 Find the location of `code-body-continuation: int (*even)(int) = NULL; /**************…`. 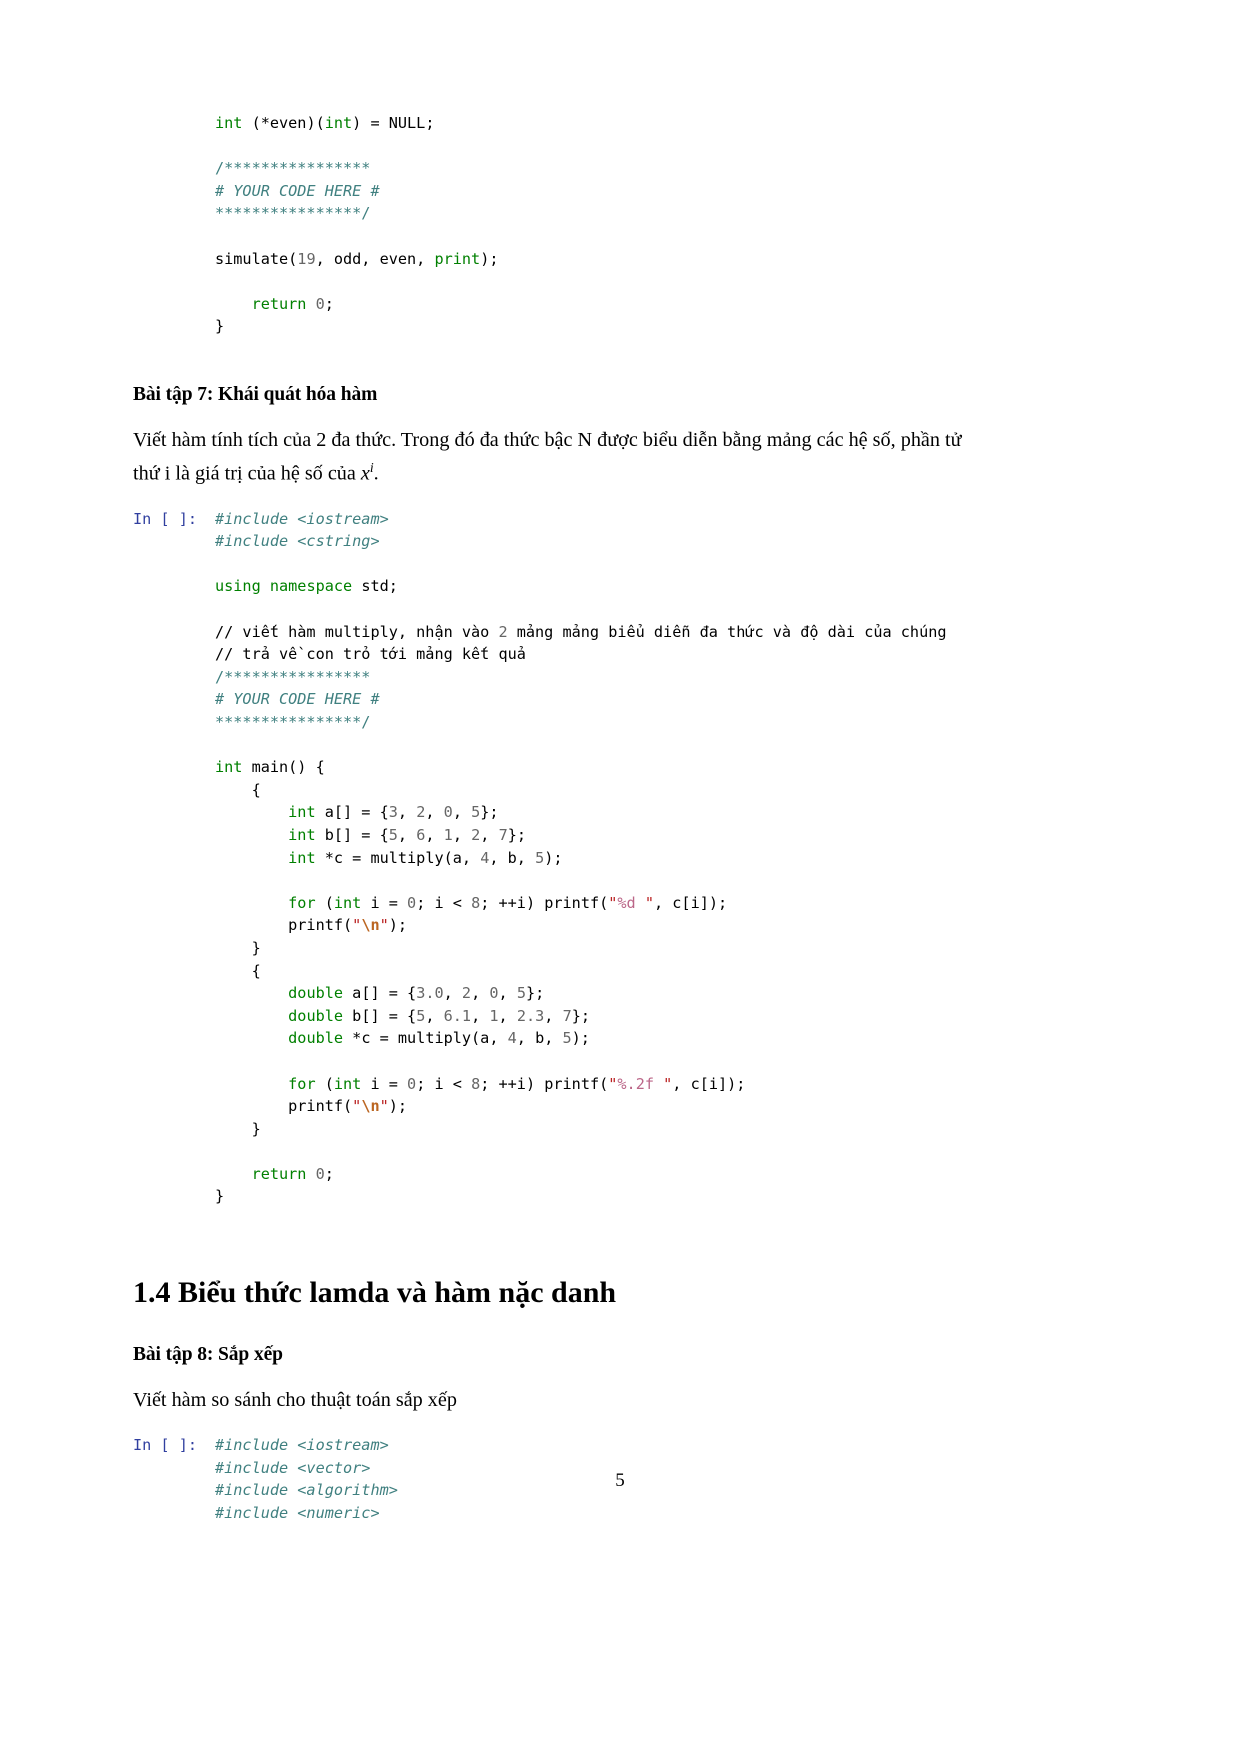

code-body-continuation: int (*even)(int) = NULL; /**************… is located at coordinates (662, 225).